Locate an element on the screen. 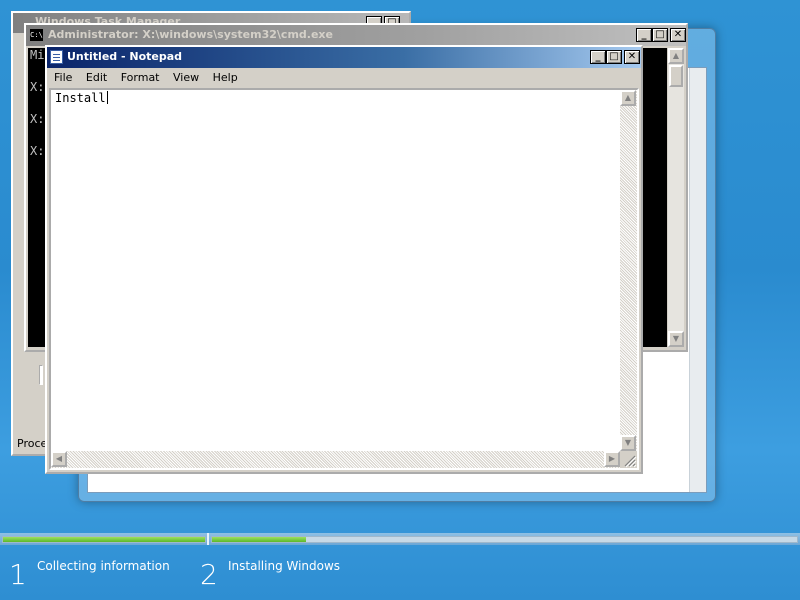  resize-grip-icon is located at coordinates (628, 459).